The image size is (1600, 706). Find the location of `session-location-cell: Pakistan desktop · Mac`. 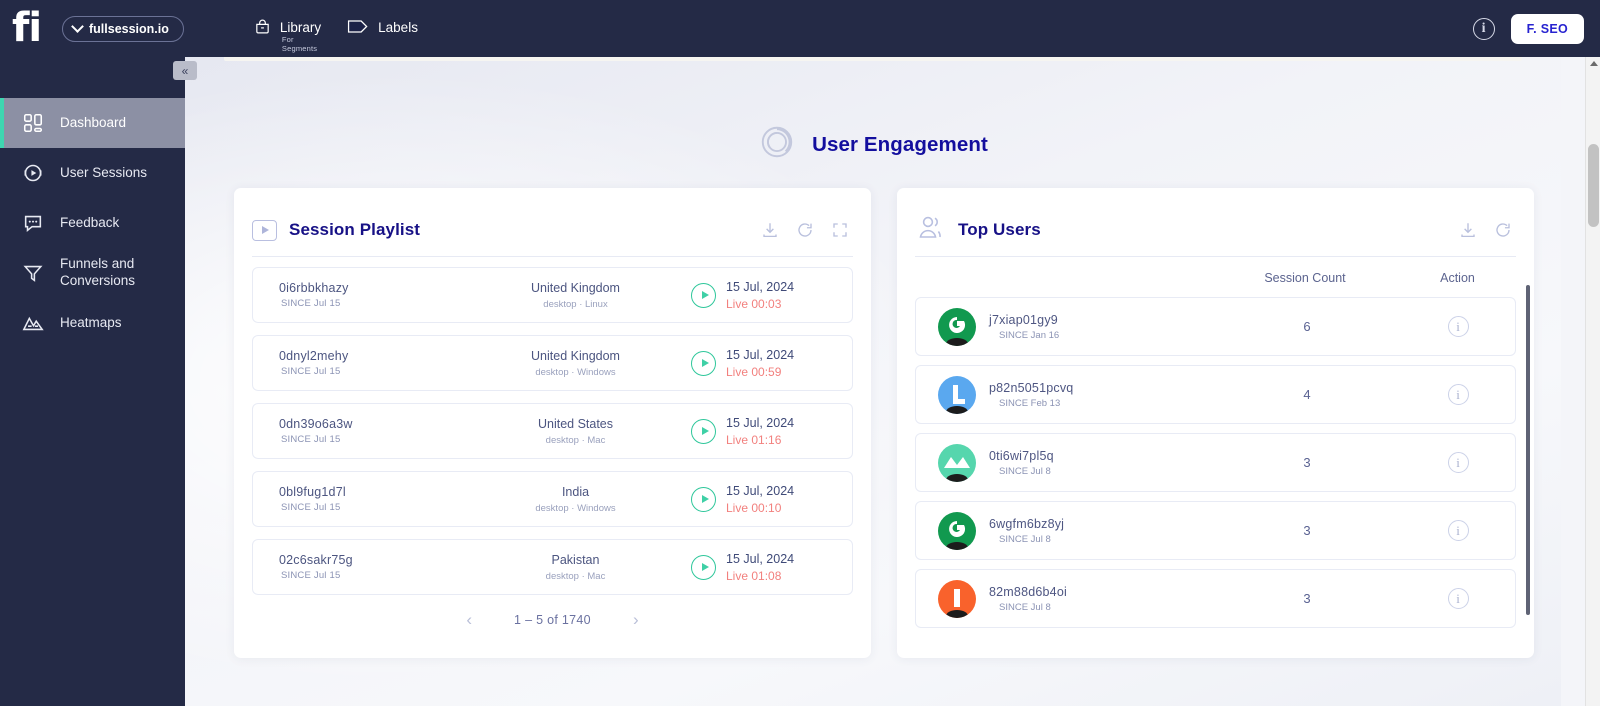

session-location-cell: Pakistan desktop · Mac is located at coordinates (575, 567).